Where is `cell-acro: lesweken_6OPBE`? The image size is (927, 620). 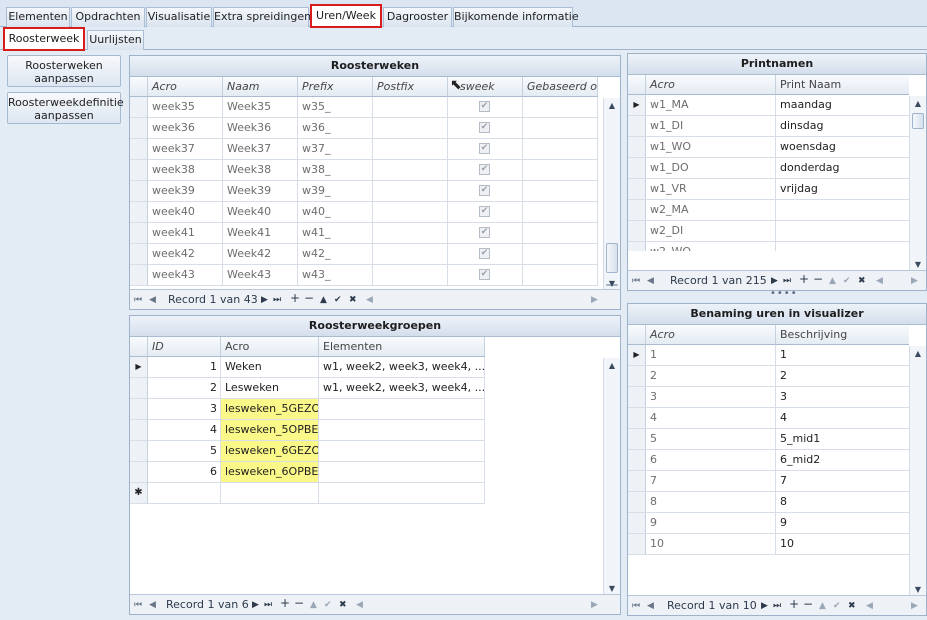 cell-acro: lesweken_6OPBE is located at coordinates (270, 472).